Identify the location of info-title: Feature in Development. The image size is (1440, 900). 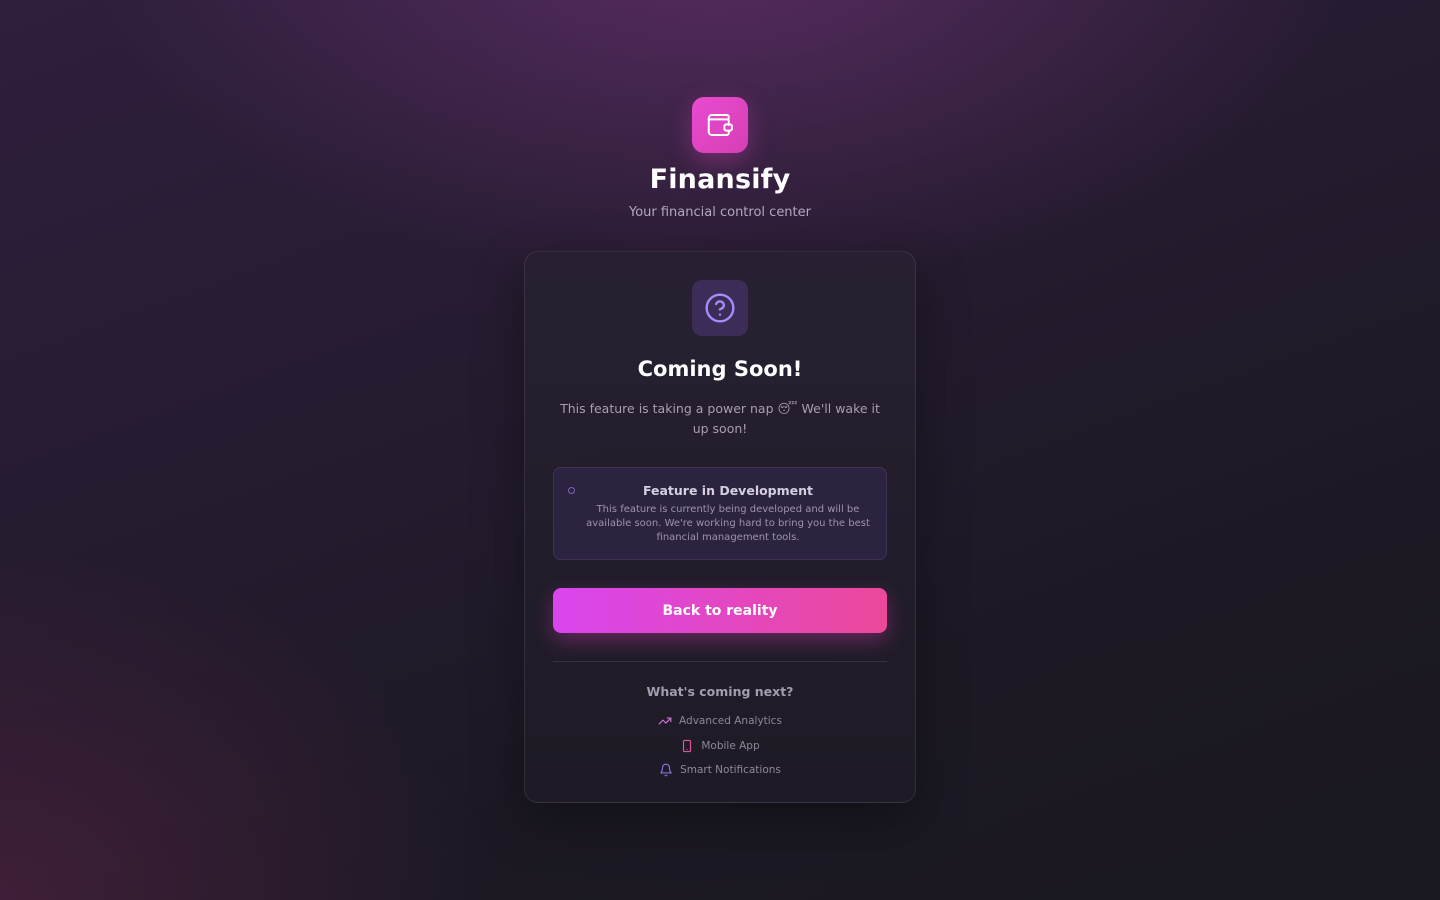
(728, 490).